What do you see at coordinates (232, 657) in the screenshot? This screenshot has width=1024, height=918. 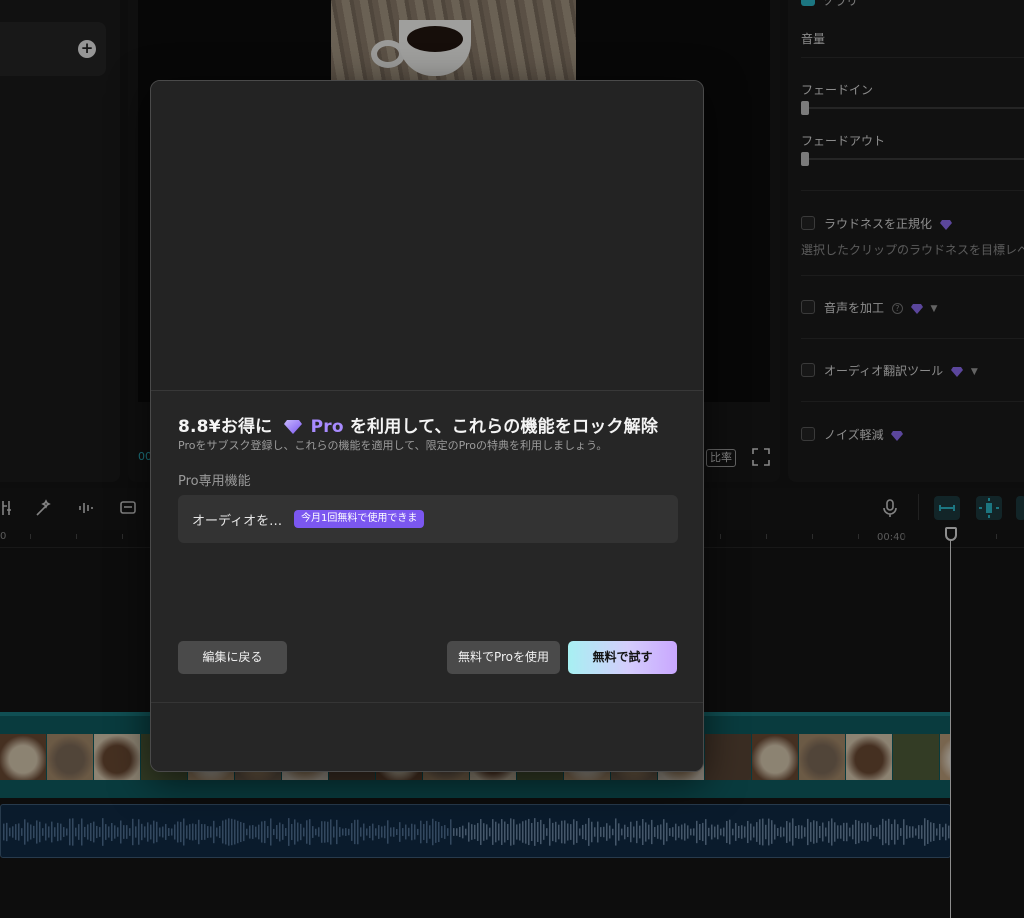 I see `back-to-edit-button: 編集に戻る` at bounding box center [232, 657].